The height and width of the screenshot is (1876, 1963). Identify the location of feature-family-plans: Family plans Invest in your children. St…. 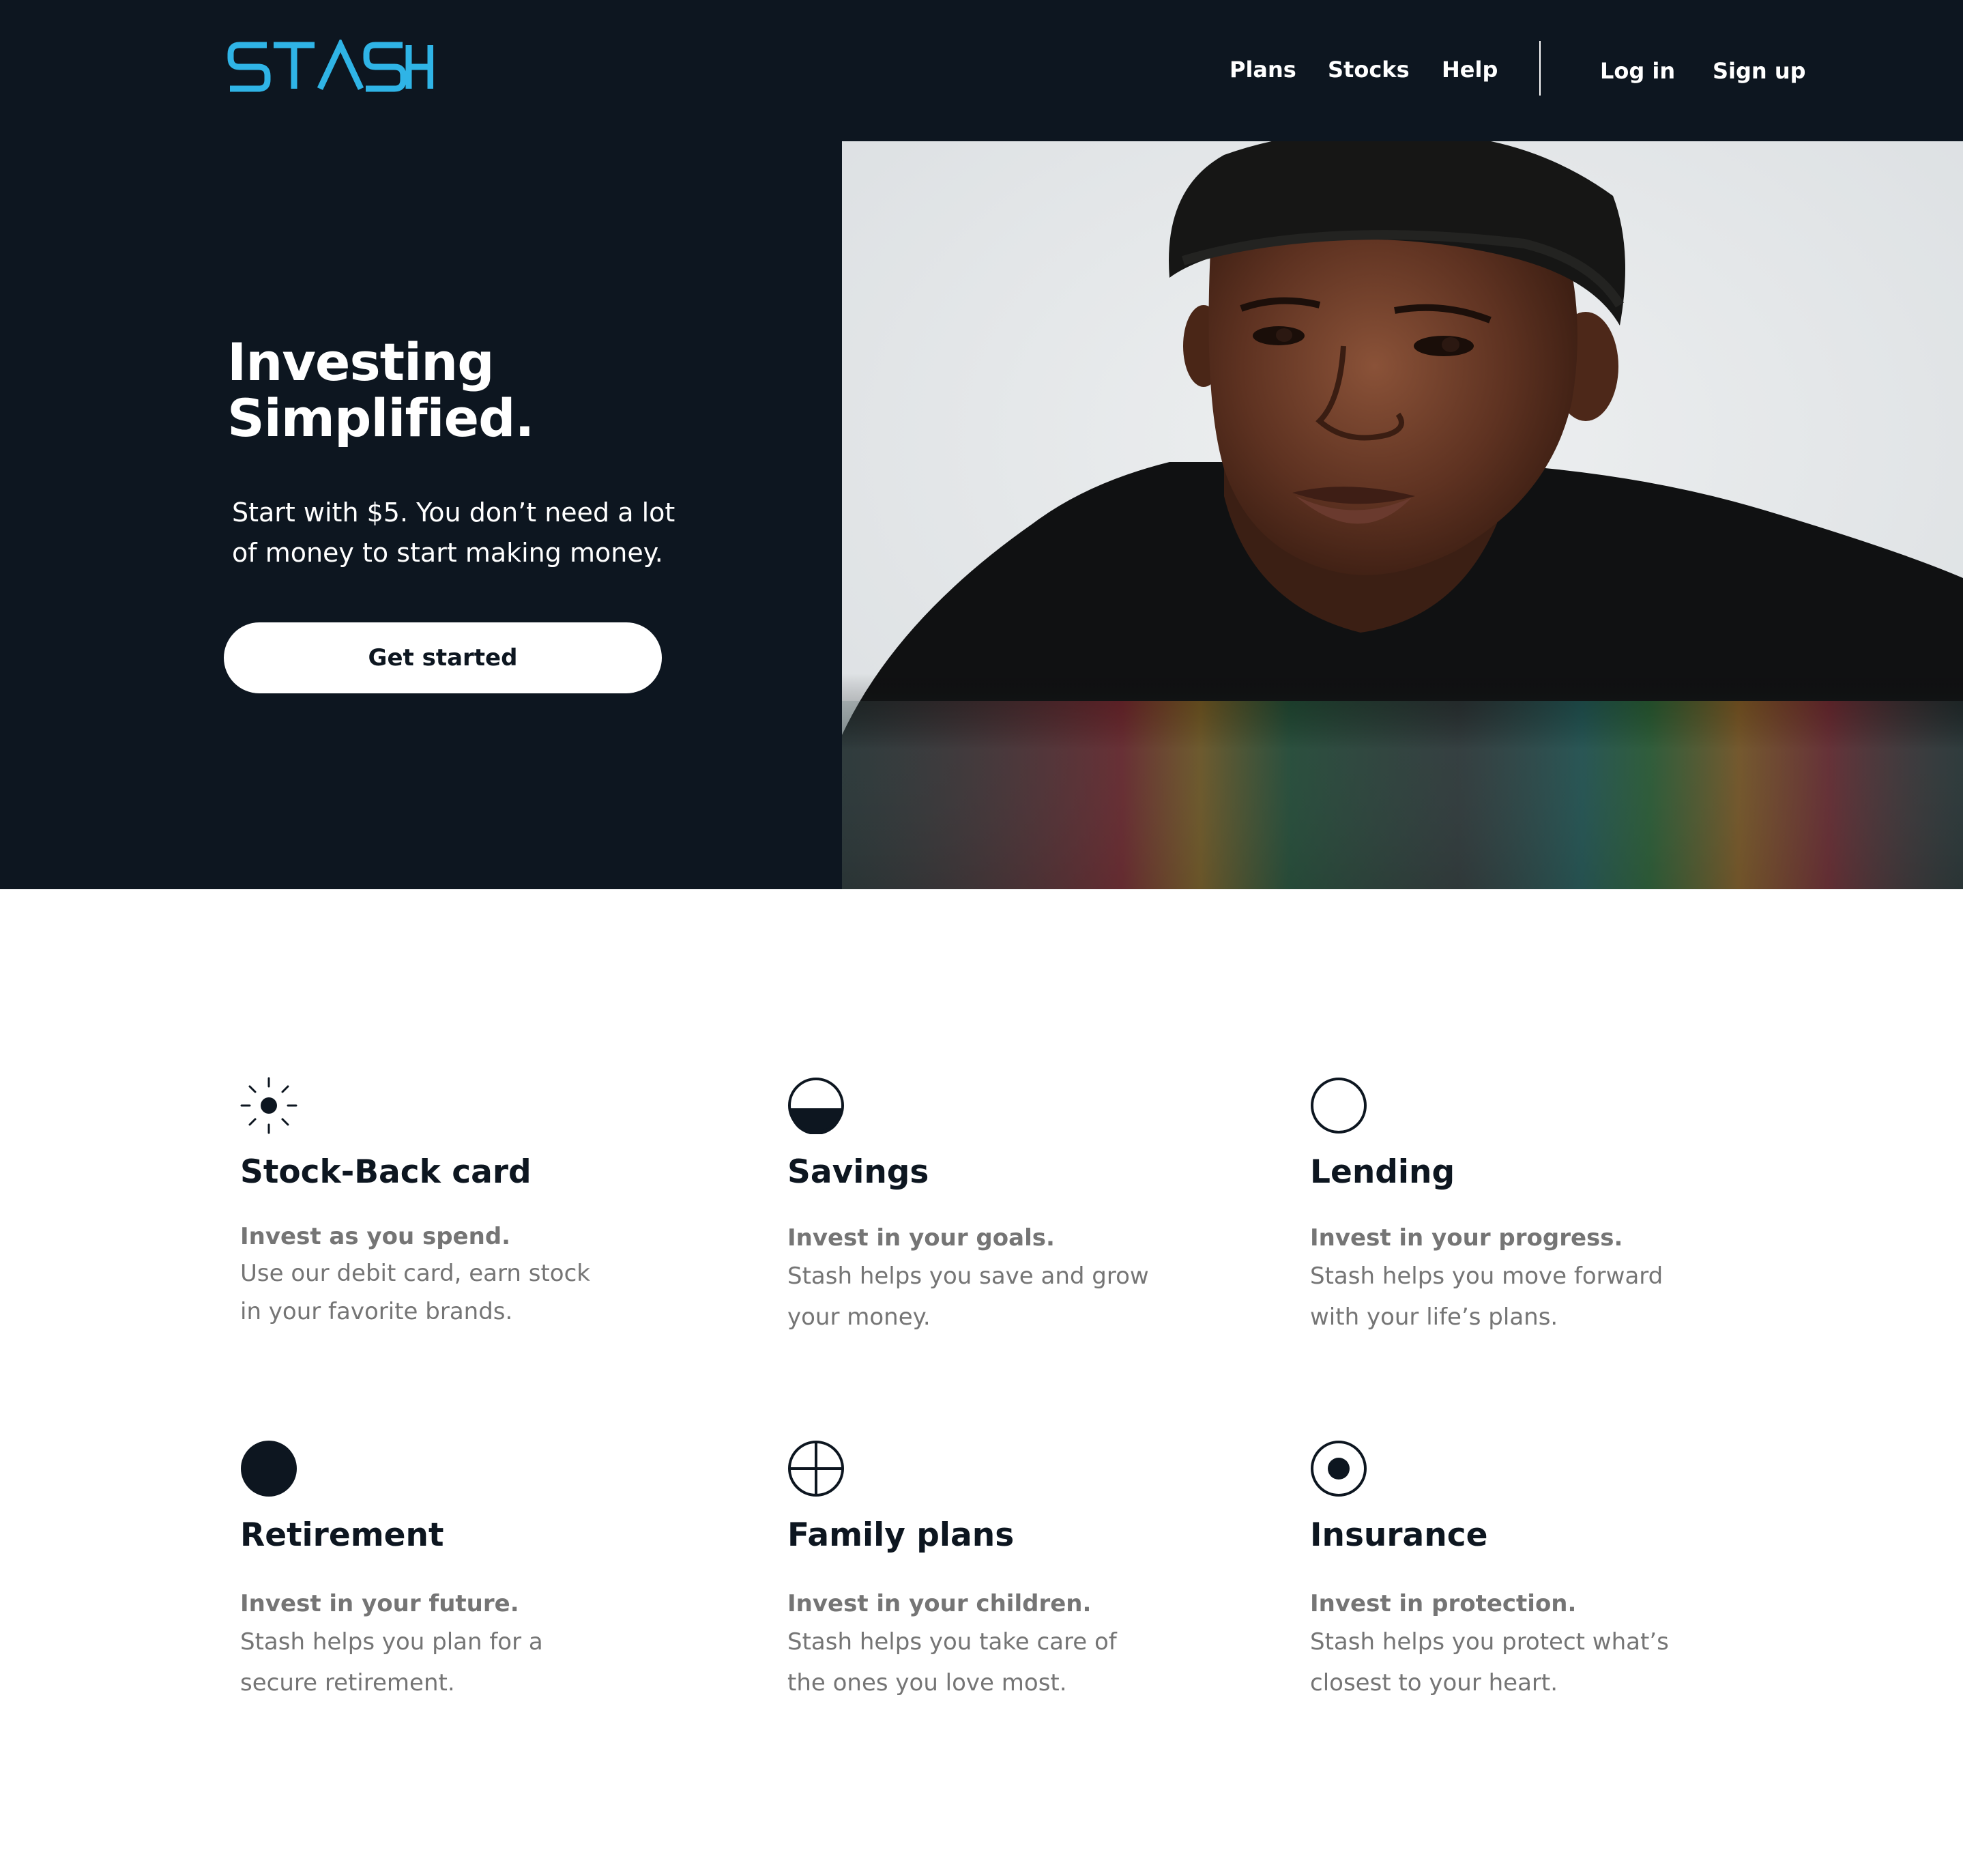
(998, 1584).